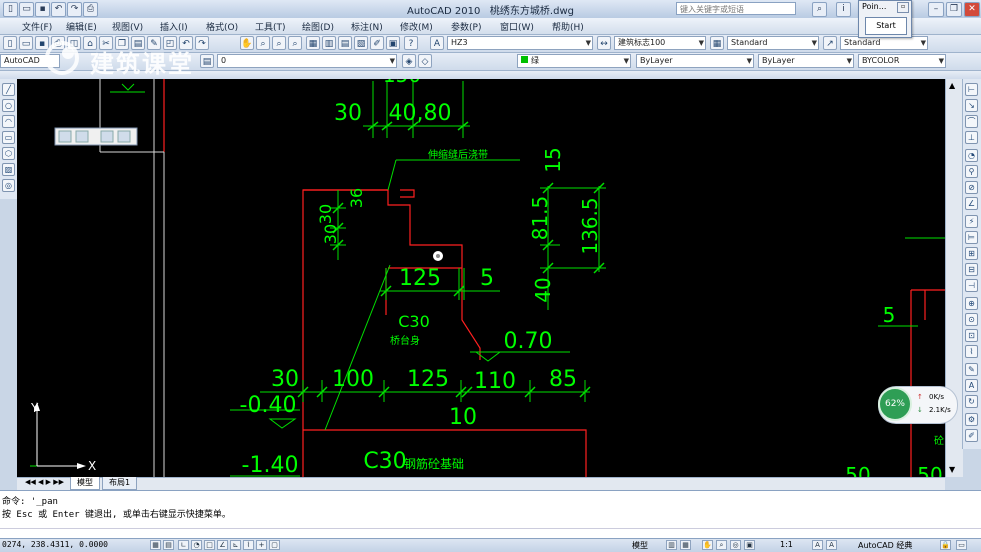 This screenshot has width=981, height=552. Describe the element at coordinates (971, 203) in the screenshot. I see `dim-angular-icon: ∠` at that location.